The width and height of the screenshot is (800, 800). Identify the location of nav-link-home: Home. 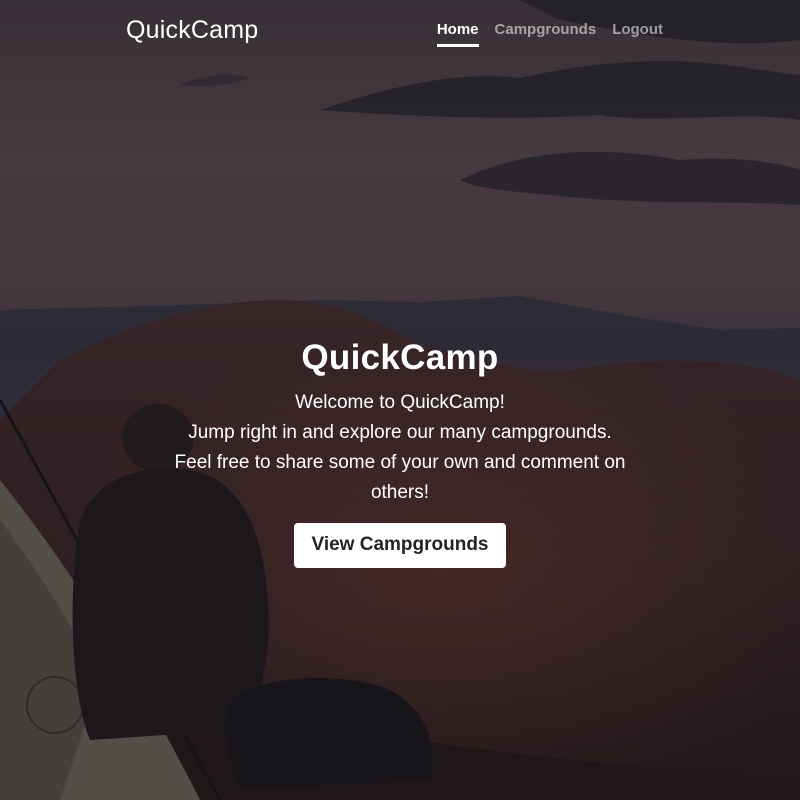
(457, 34).